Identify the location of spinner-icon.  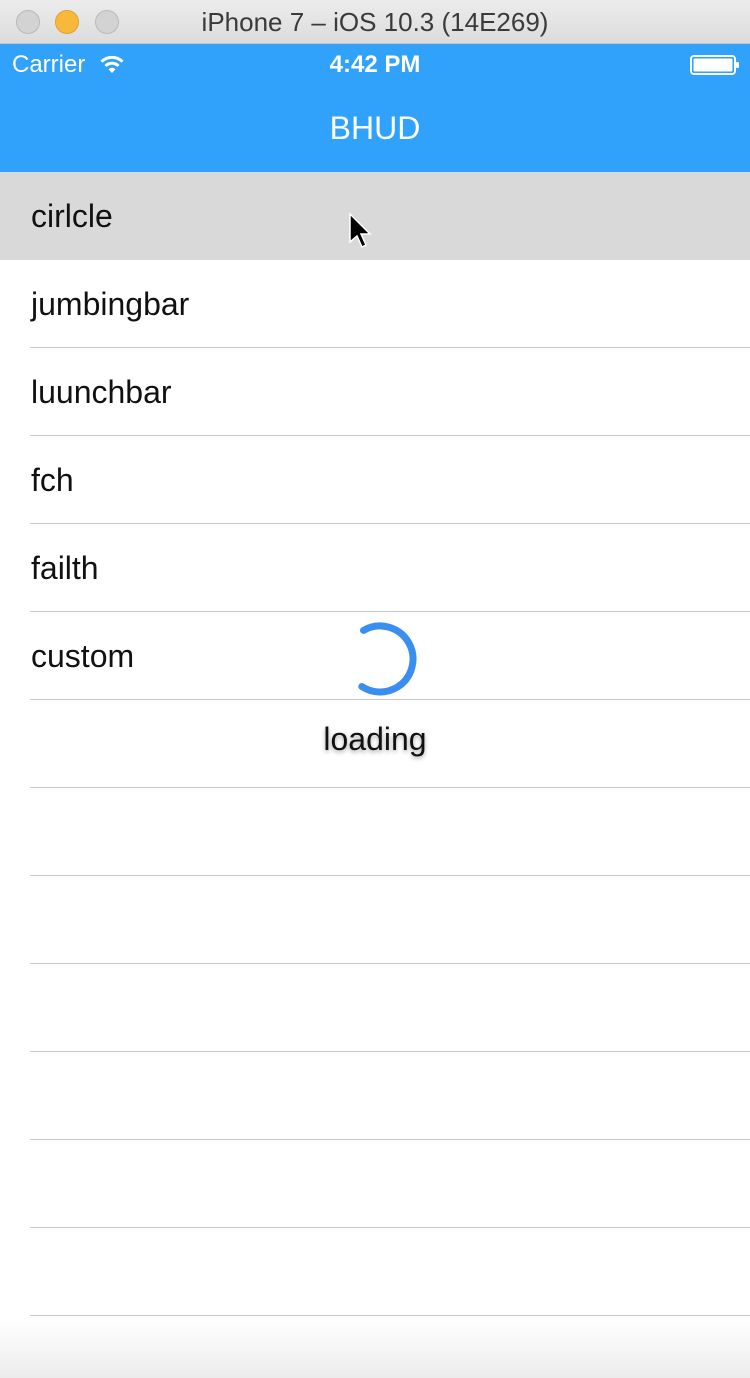
(380, 659).